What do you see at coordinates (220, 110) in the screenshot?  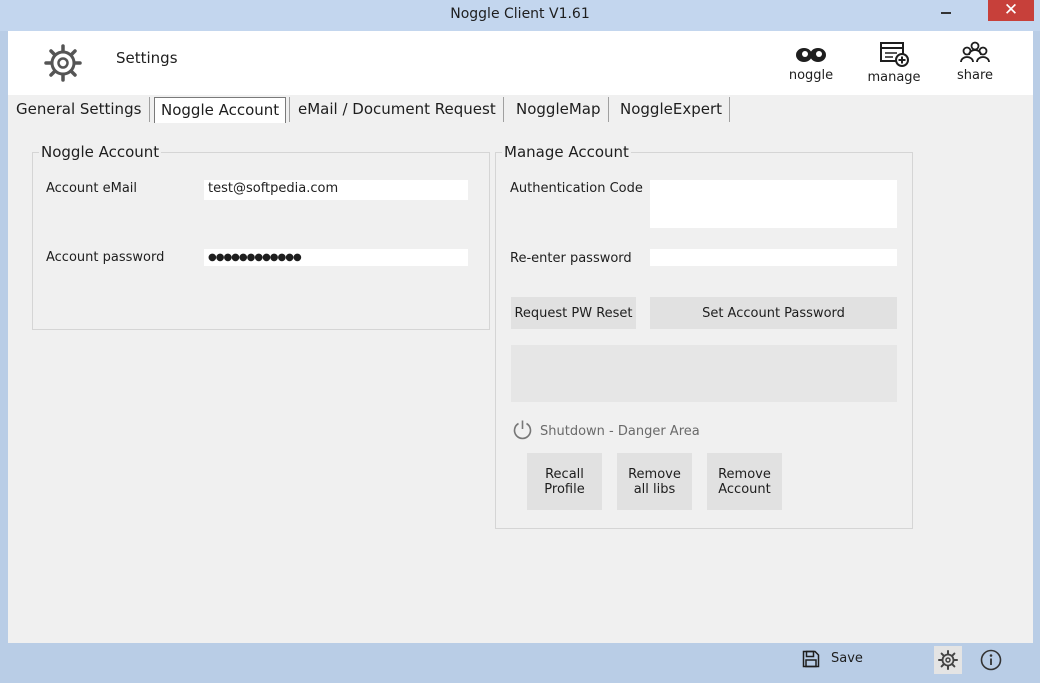 I see `tab-noggle-account: Noggle Account` at bounding box center [220, 110].